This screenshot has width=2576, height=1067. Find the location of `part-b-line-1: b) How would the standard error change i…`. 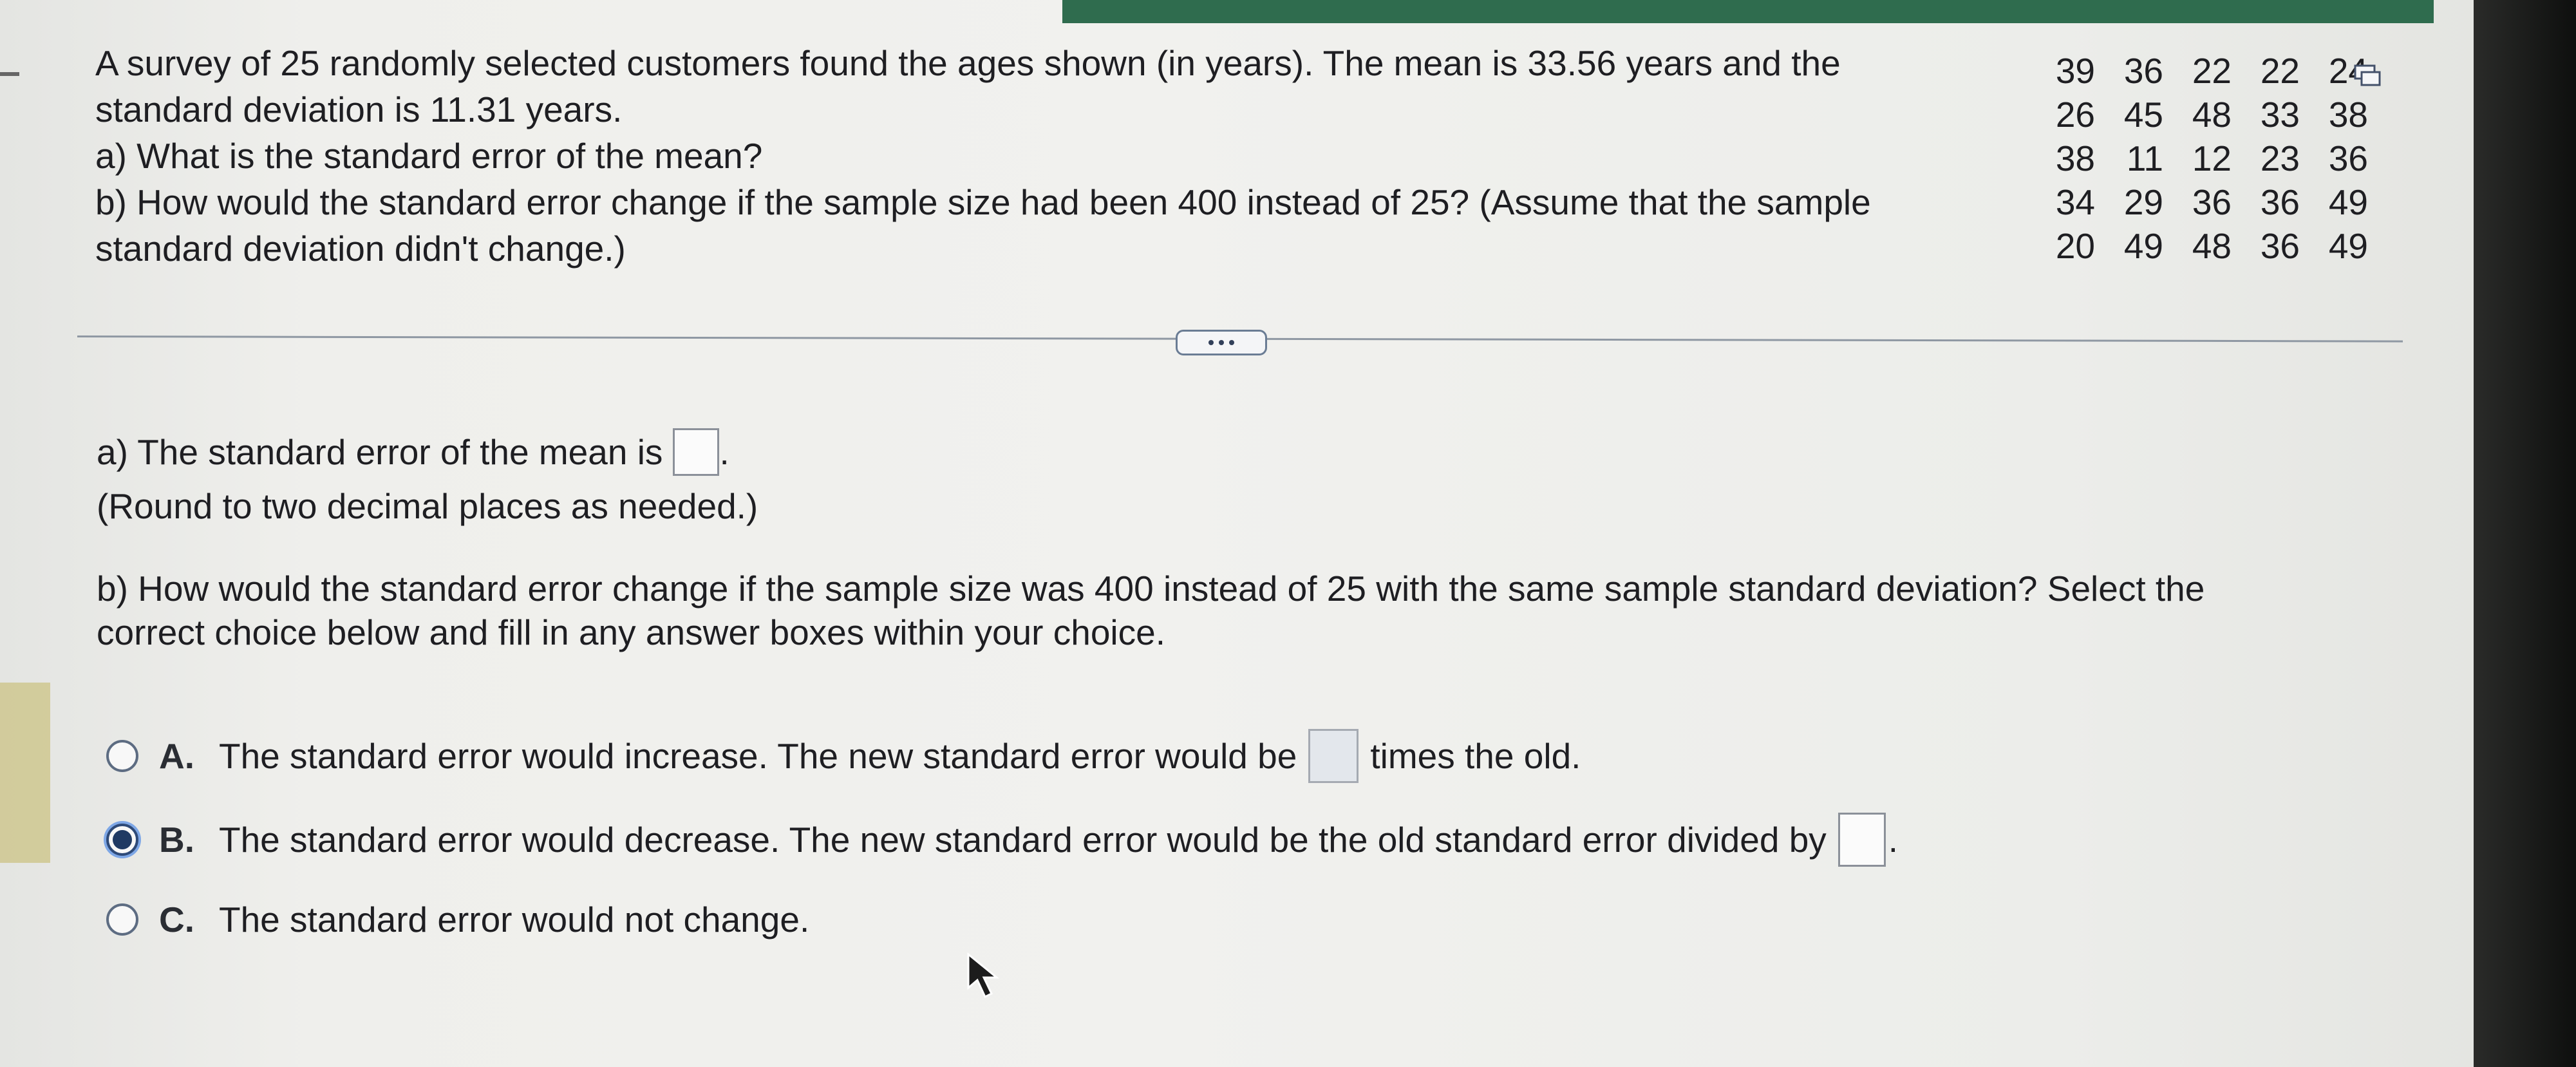

part-b-line-1: b) How would the standard error change i… is located at coordinates (1151, 589).